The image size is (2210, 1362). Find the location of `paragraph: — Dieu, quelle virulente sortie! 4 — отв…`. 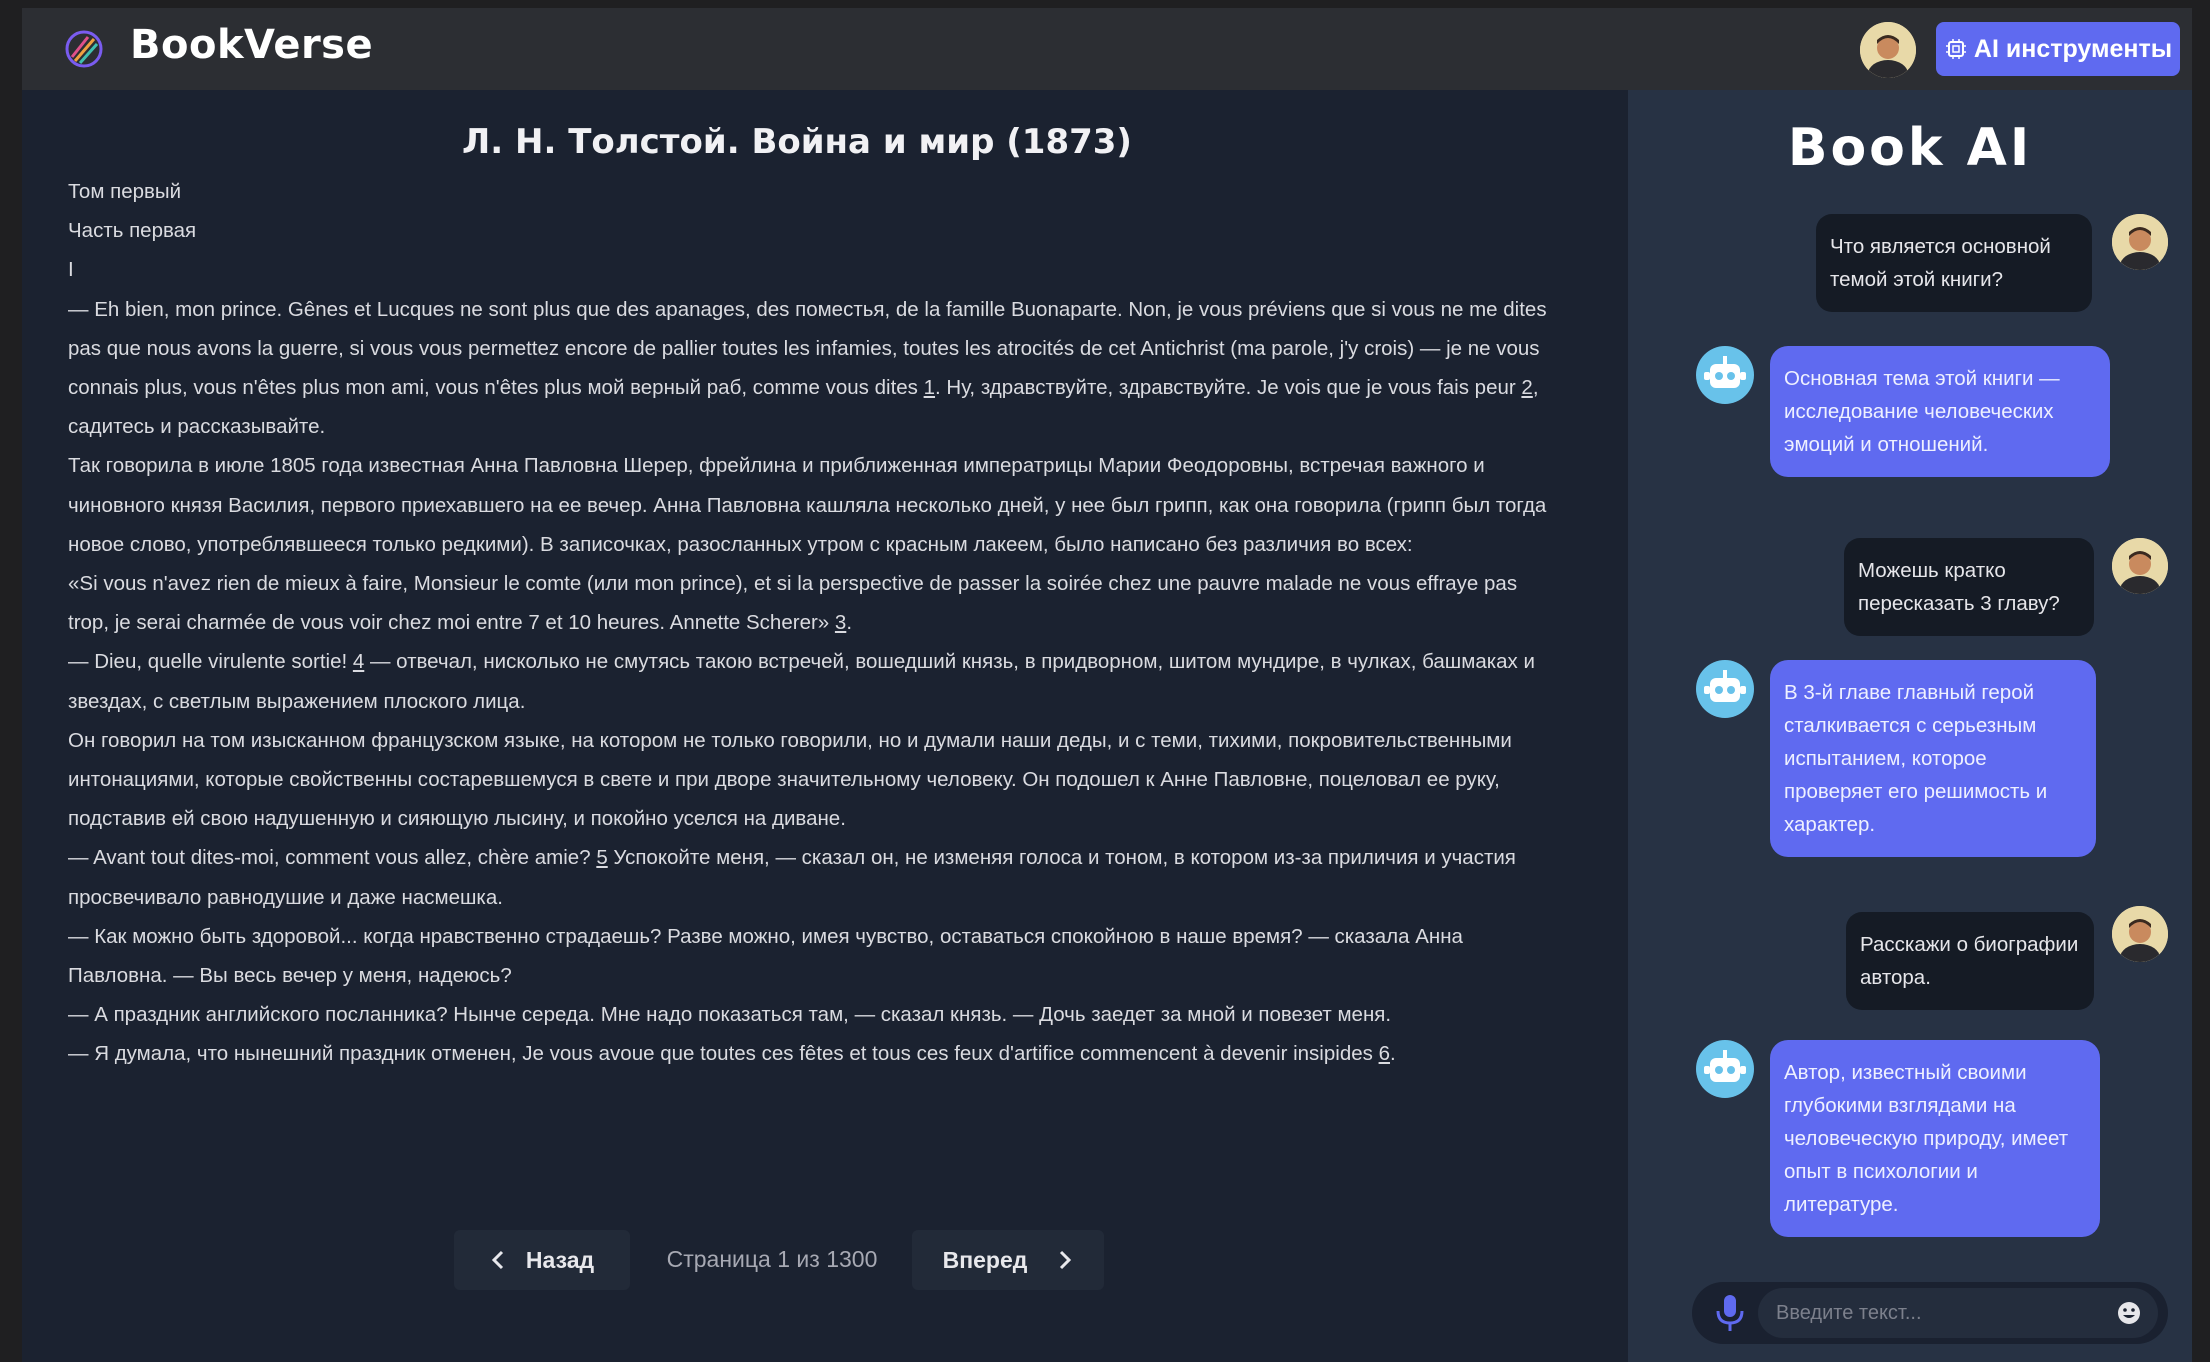

paragraph: — Dieu, quelle virulente sortie! 4 — отв… is located at coordinates (801, 681).